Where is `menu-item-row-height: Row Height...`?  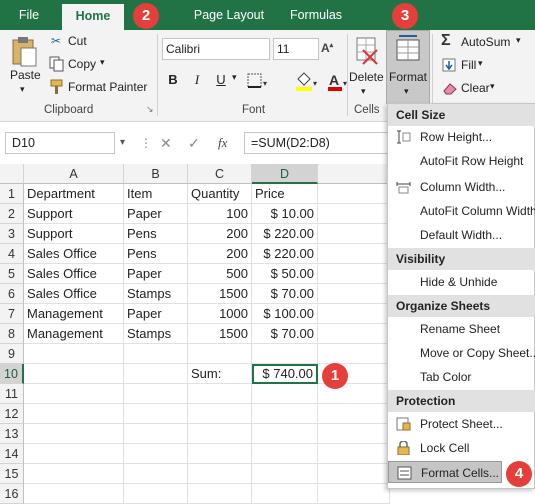
menu-item-row-height: Row Height... is located at coordinates (461, 137).